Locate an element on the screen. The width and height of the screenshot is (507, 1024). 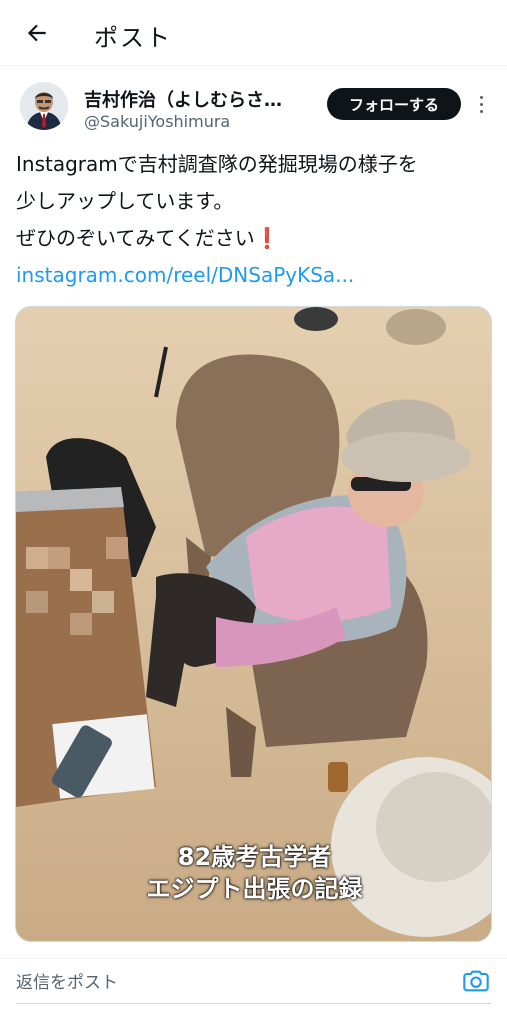
follow-button: フォローする is located at coordinates (394, 104).